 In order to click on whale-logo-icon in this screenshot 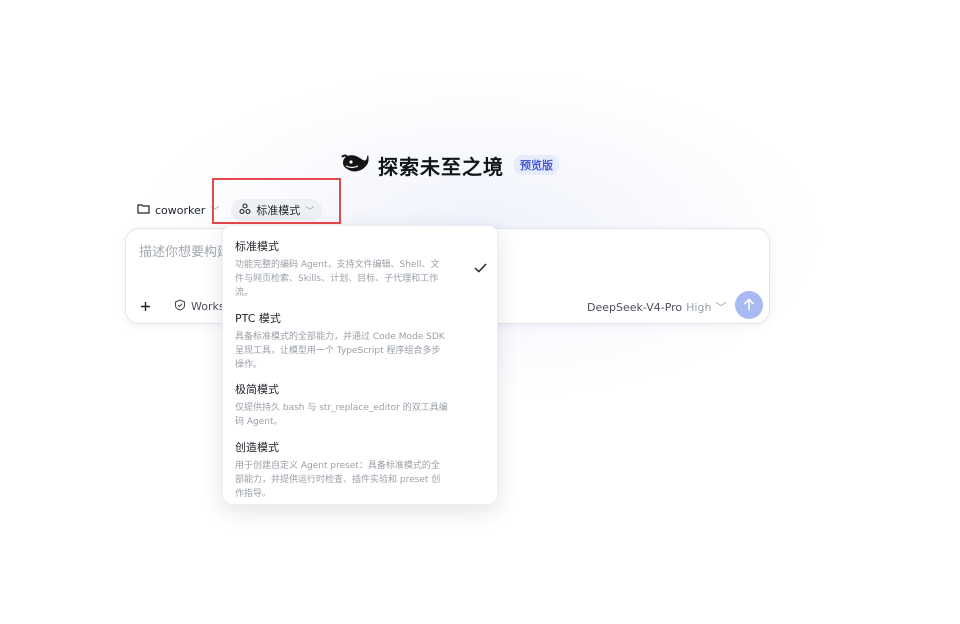, I will do `click(355, 165)`.